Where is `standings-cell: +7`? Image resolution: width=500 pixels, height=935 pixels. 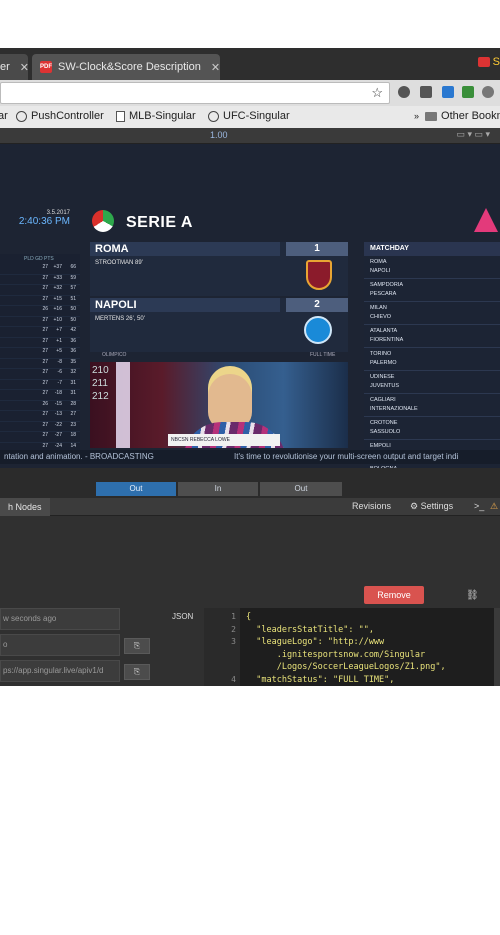
standings-cell: +7 is located at coordinates (59, 330).